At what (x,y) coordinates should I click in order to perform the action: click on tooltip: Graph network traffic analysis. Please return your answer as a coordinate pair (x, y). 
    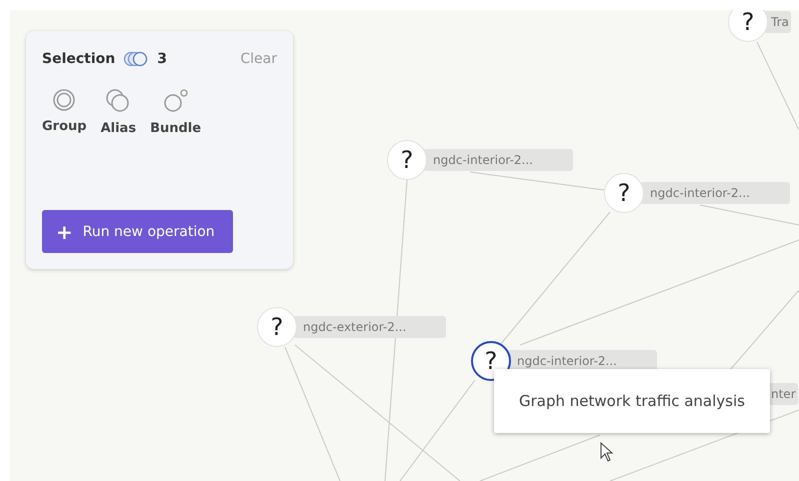
    Looking at the image, I should click on (632, 401).